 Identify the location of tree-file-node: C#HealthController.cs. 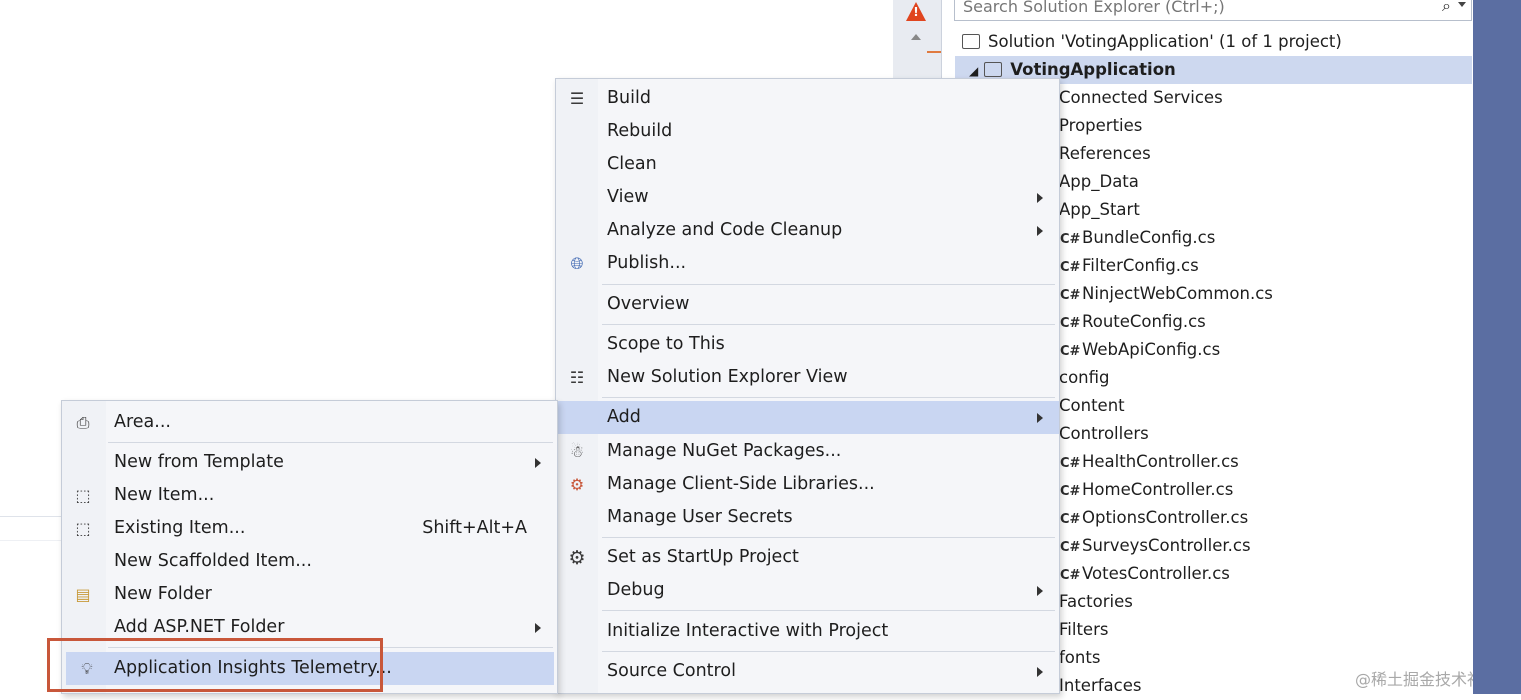
(1149, 462).